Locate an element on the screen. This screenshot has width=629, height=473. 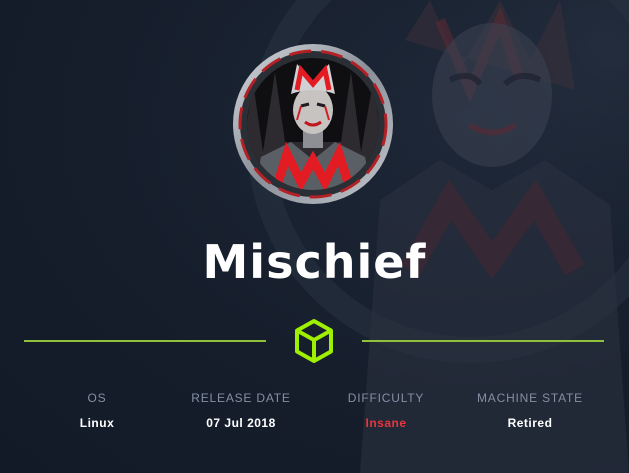
divider-left is located at coordinates (145, 341).